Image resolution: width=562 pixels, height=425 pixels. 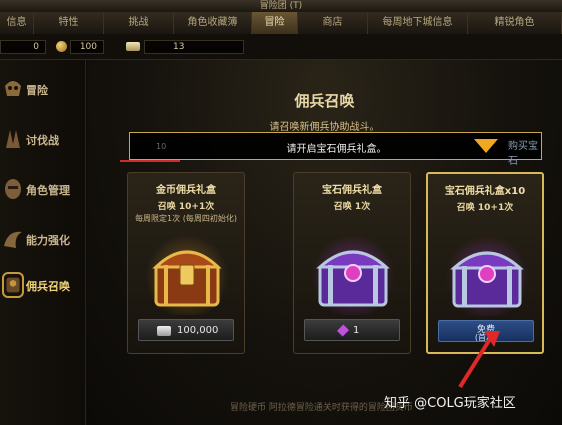 What do you see at coordinates (479, 360) in the screenshot?
I see `red-annotation-arrow-icon` at bounding box center [479, 360].